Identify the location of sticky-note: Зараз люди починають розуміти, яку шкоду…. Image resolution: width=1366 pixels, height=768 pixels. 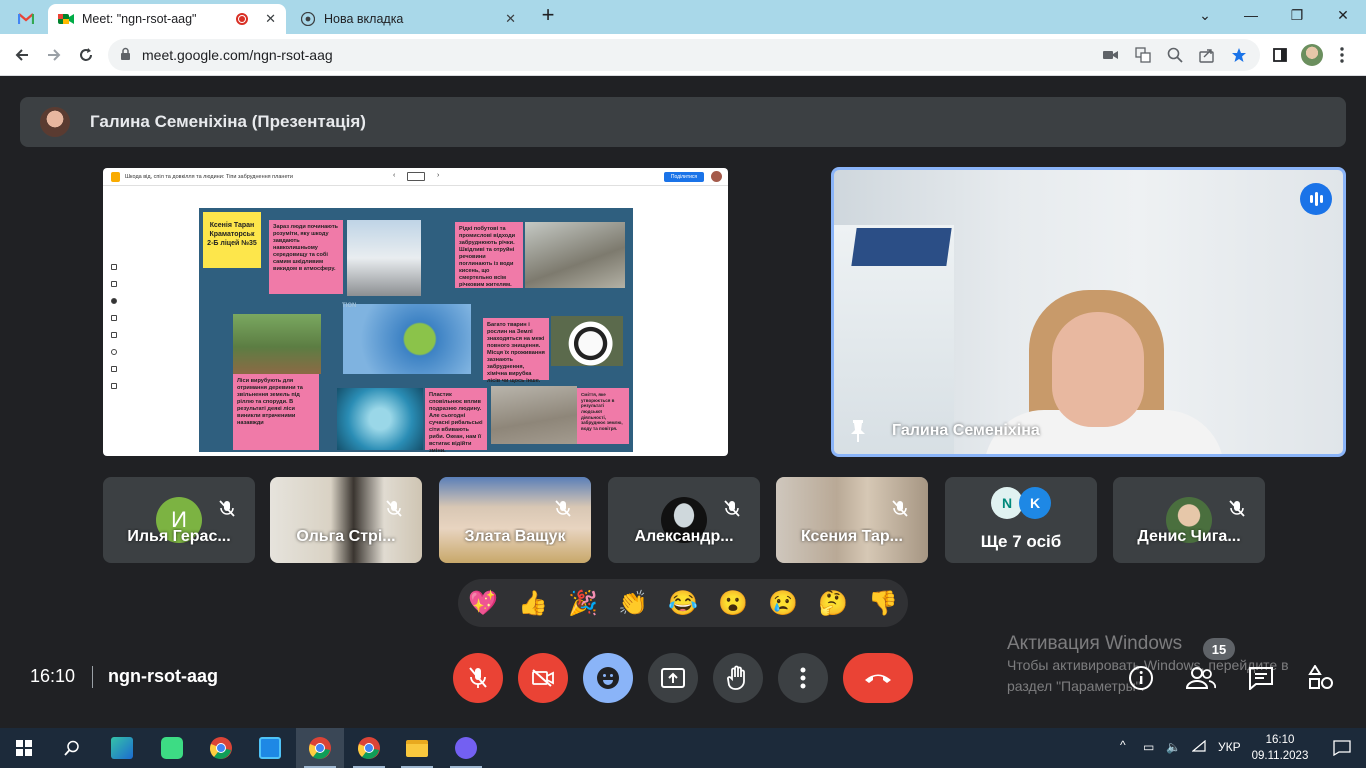
(306, 257).